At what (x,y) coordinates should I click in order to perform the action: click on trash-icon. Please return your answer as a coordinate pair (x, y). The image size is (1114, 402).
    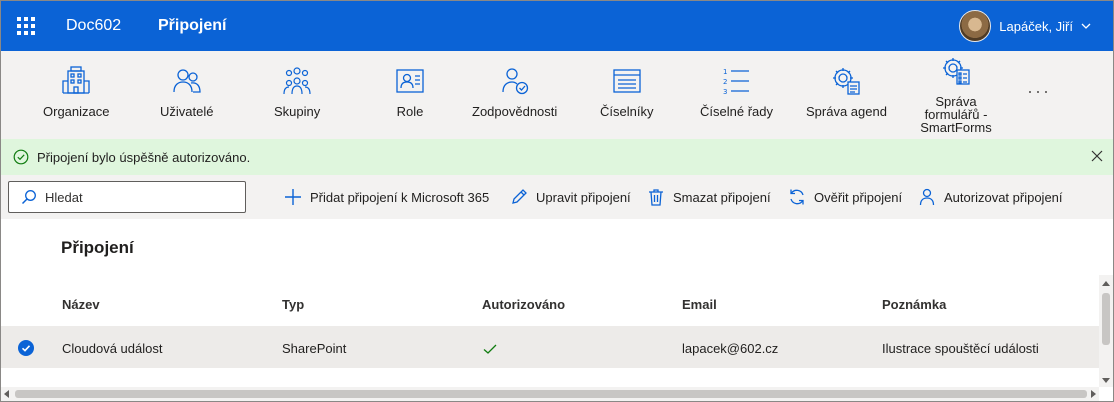
    Looking at the image, I should click on (656, 197).